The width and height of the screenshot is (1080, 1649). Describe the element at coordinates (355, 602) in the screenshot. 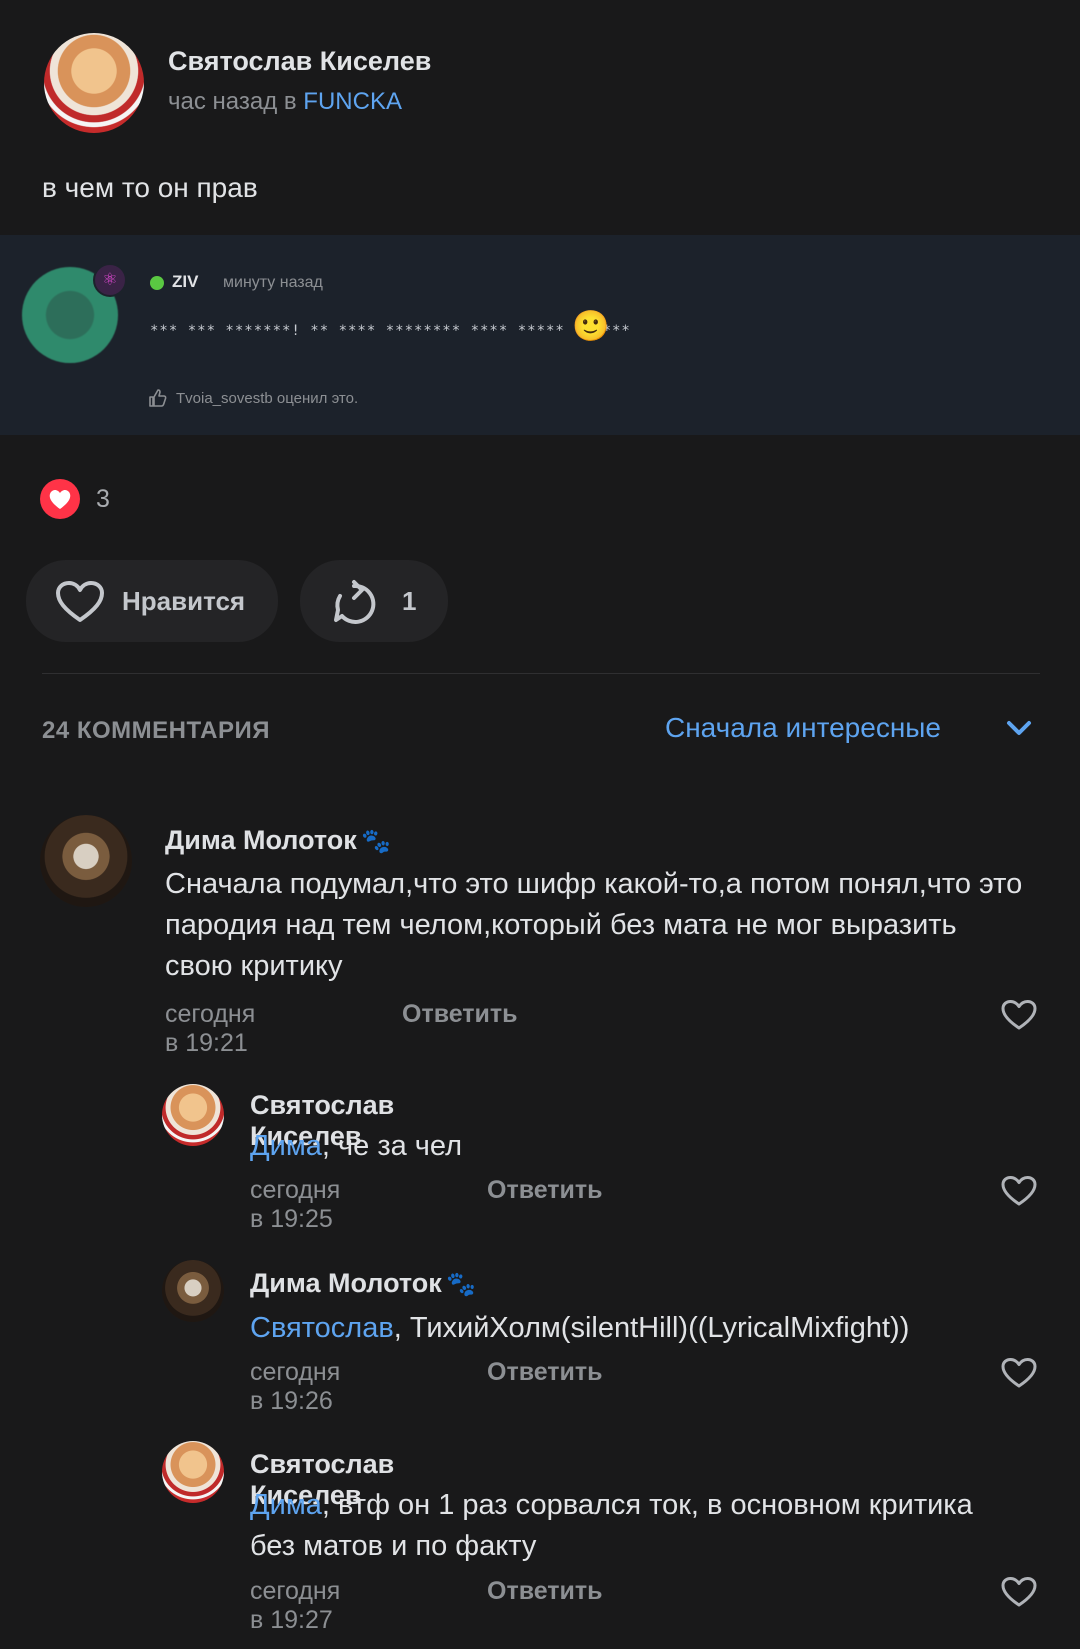

I see `share-icon` at that location.